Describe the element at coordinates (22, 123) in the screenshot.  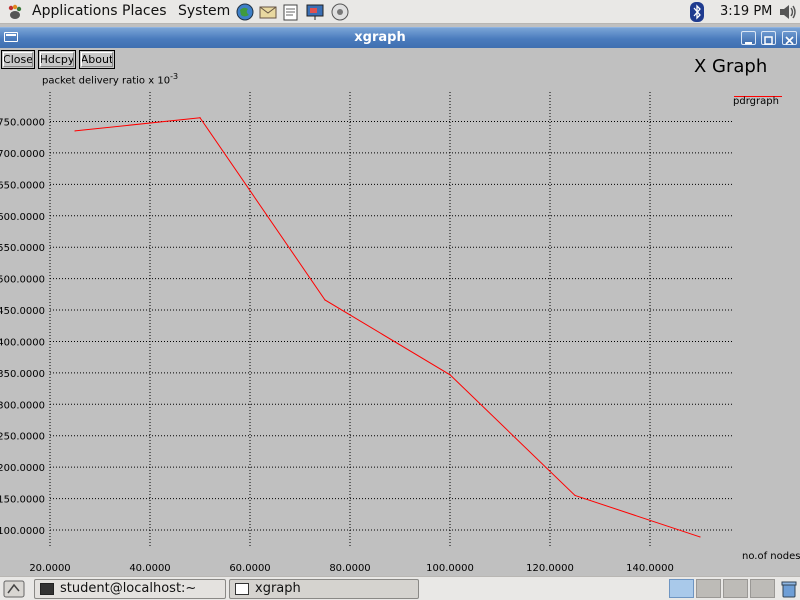
I see `y-tick-label: 750.0000` at that location.